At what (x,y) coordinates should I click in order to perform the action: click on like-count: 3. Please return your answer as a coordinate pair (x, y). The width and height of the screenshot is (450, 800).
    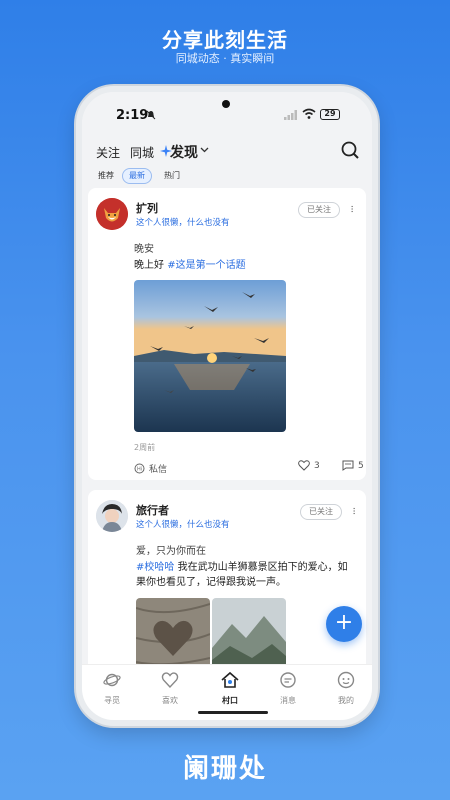
    Looking at the image, I should click on (317, 465).